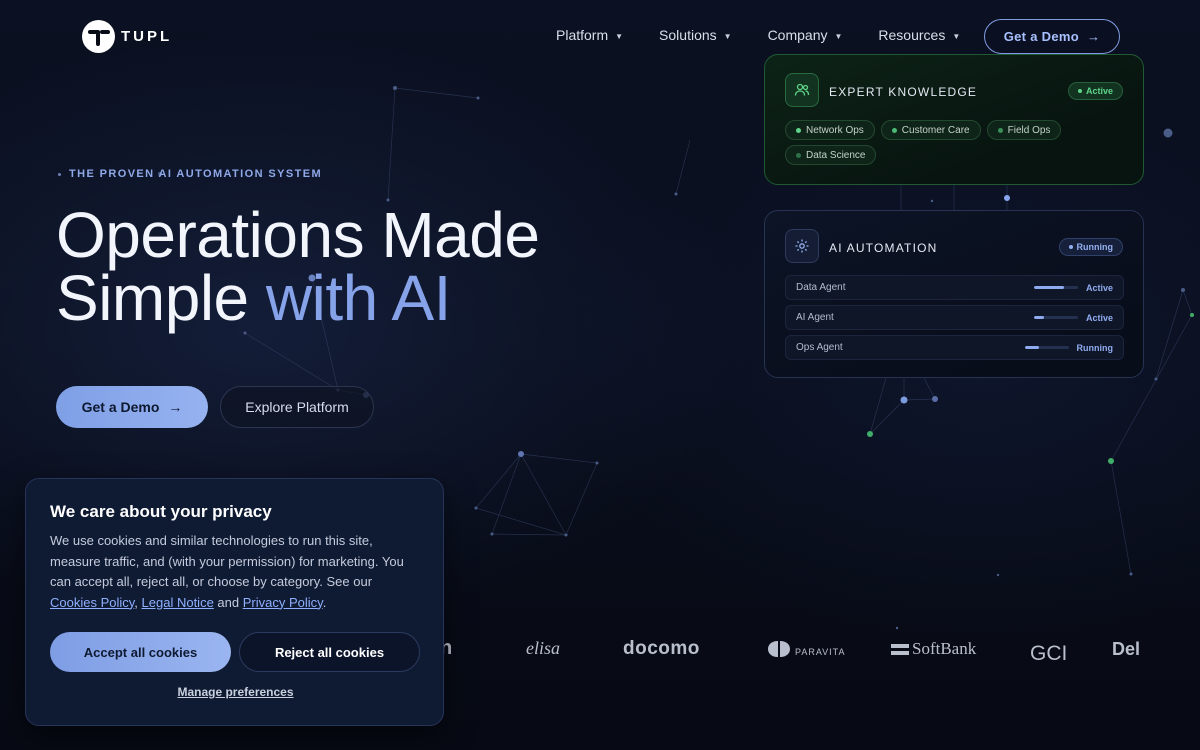 The image size is (1200, 750). I want to click on hero-headline: Operations Made Simple with AI, so click(298, 266).